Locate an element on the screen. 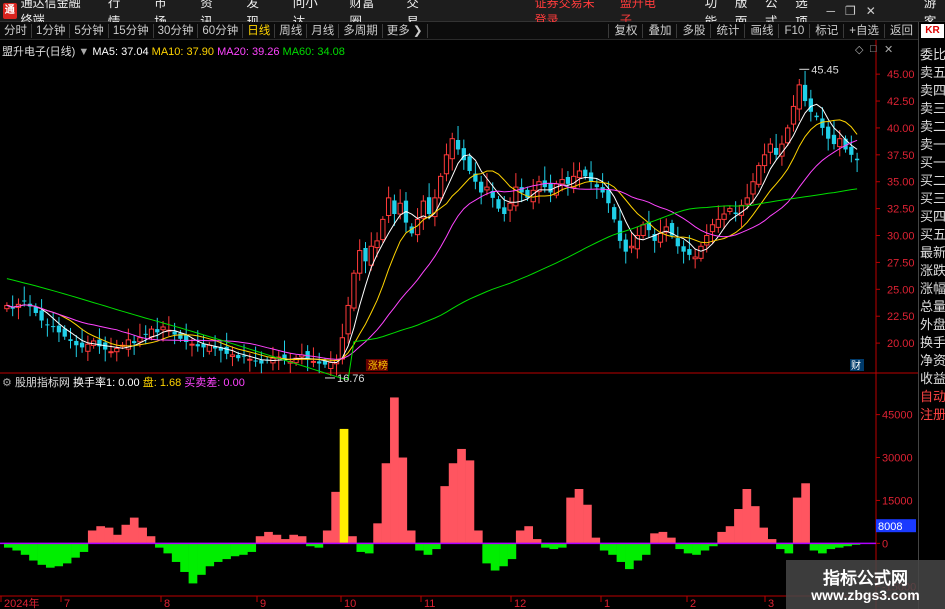 The height and width of the screenshot is (609, 945). sidebar-volume: 总量 is located at coordinates (932, 307).